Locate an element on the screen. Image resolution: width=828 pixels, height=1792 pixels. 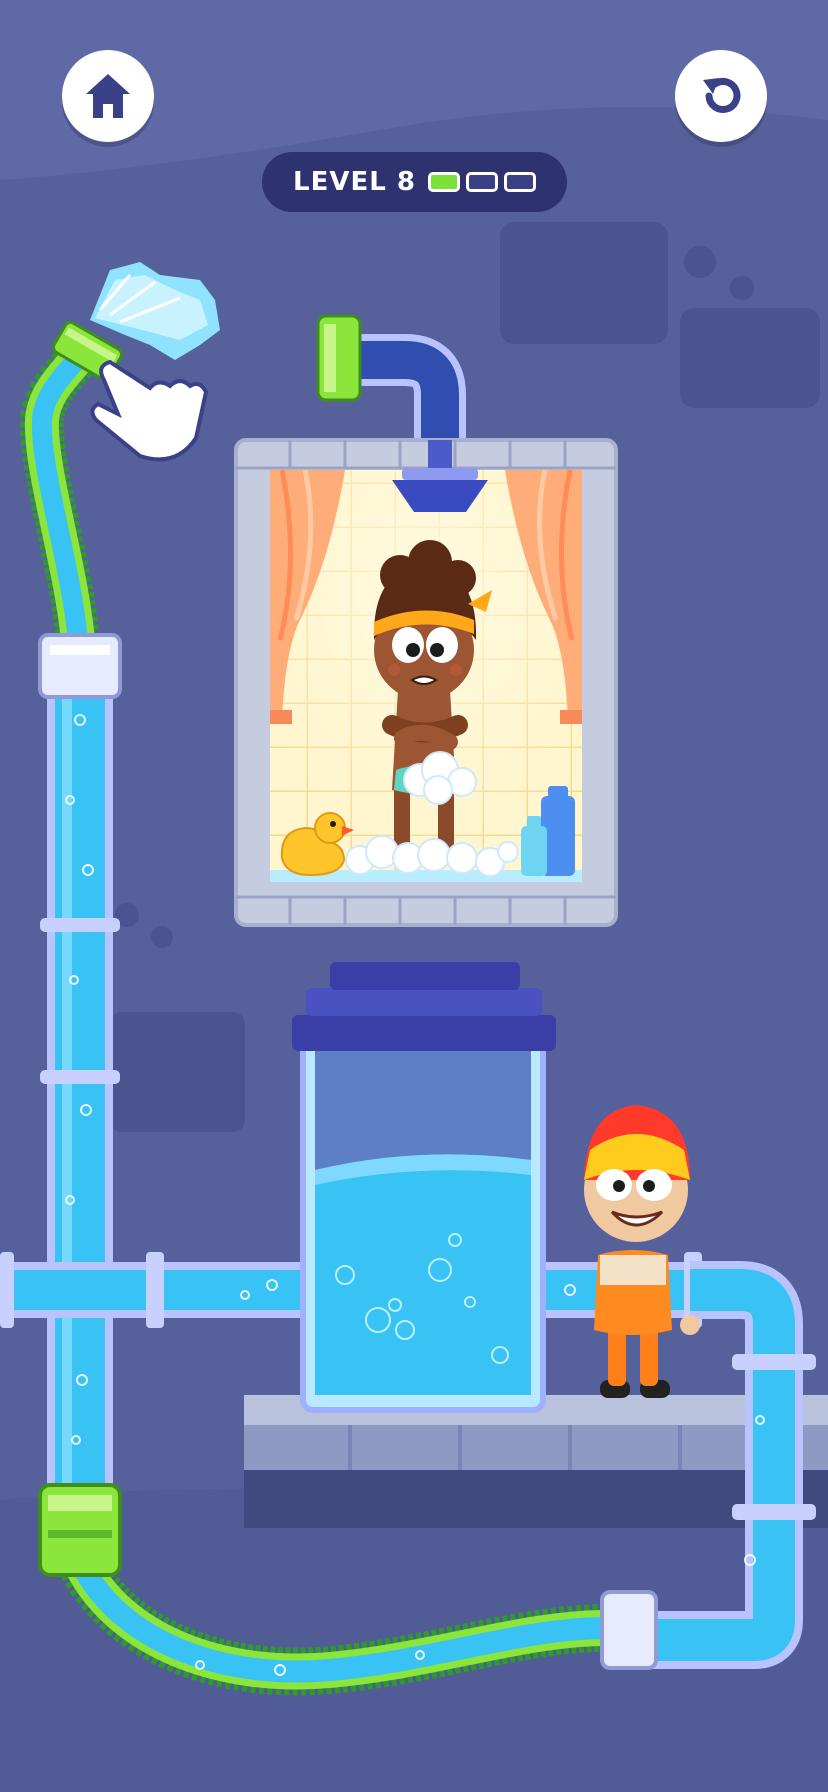
pipe-coupler-top is located at coordinates (80, 666).